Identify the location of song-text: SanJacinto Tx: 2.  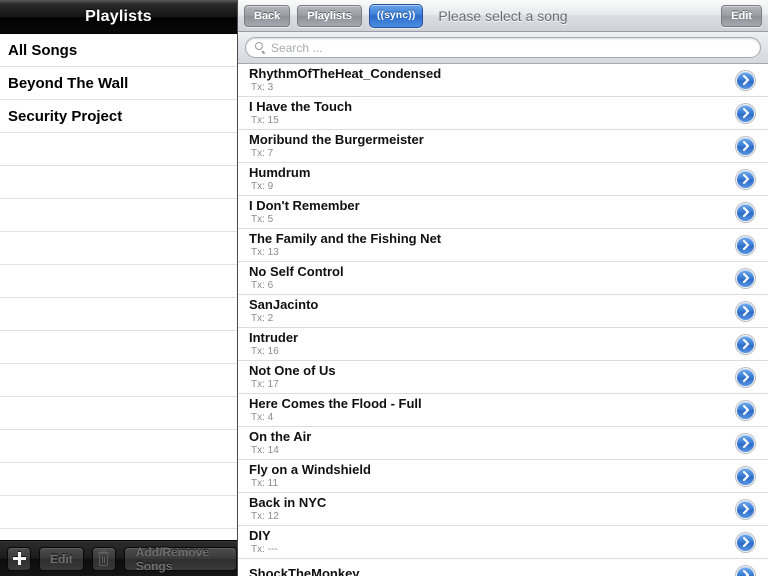
(492, 311).